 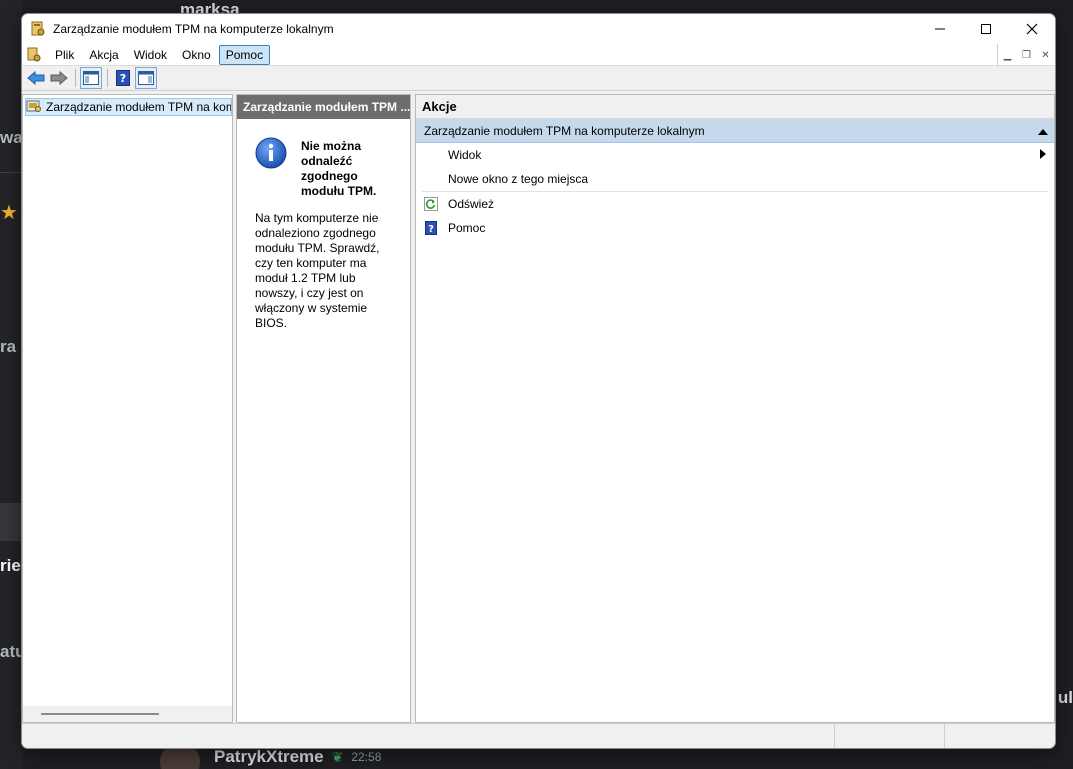 What do you see at coordinates (10, 565) in the screenshot?
I see `background-fragment: rie` at bounding box center [10, 565].